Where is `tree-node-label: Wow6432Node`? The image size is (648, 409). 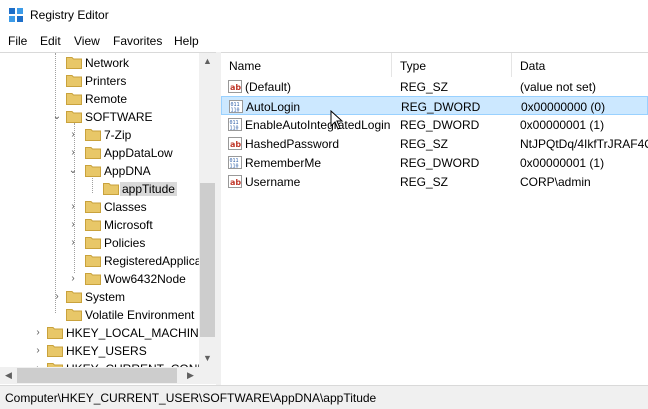 tree-node-label: Wow6432Node is located at coordinates (145, 279).